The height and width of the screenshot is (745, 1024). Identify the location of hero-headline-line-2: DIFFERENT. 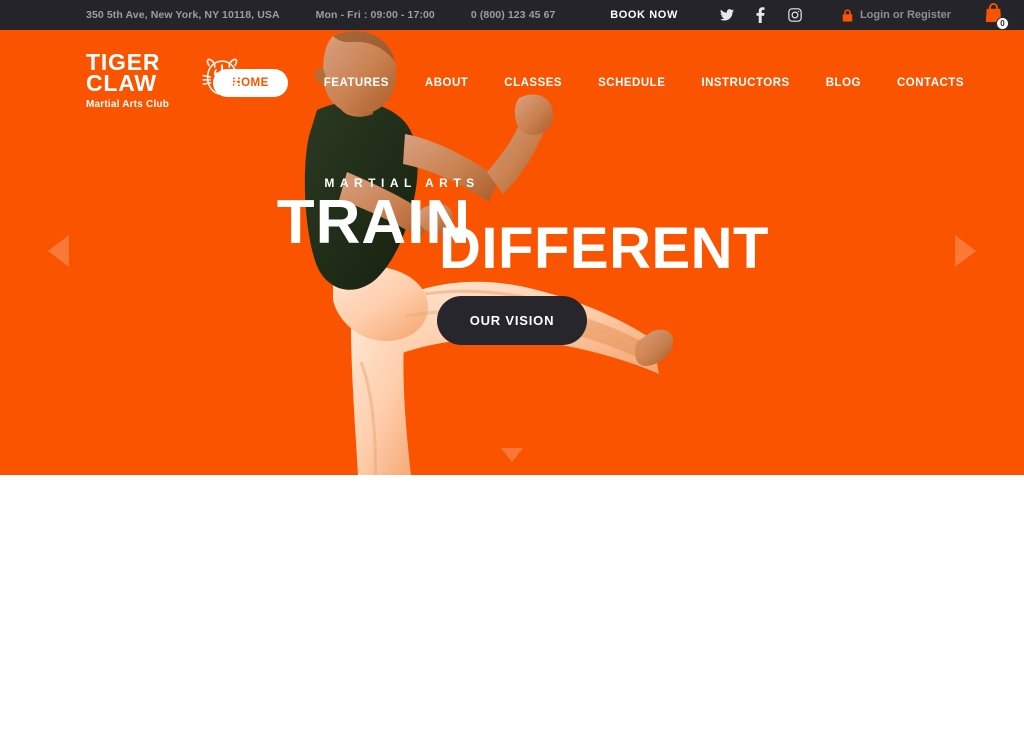
(604, 248).